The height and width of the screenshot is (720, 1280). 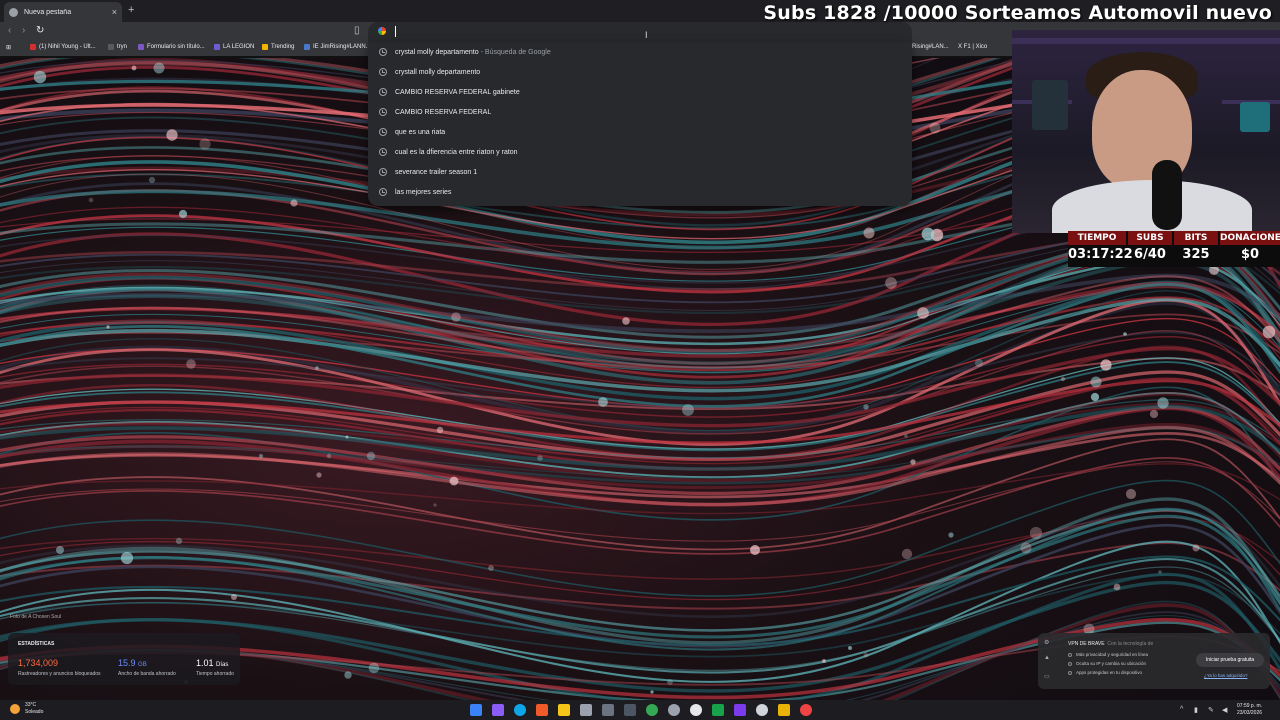 What do you see at coordinates (674, 710) in the screenshot?
I see `settings-icon` at bounding box center [674, 710].